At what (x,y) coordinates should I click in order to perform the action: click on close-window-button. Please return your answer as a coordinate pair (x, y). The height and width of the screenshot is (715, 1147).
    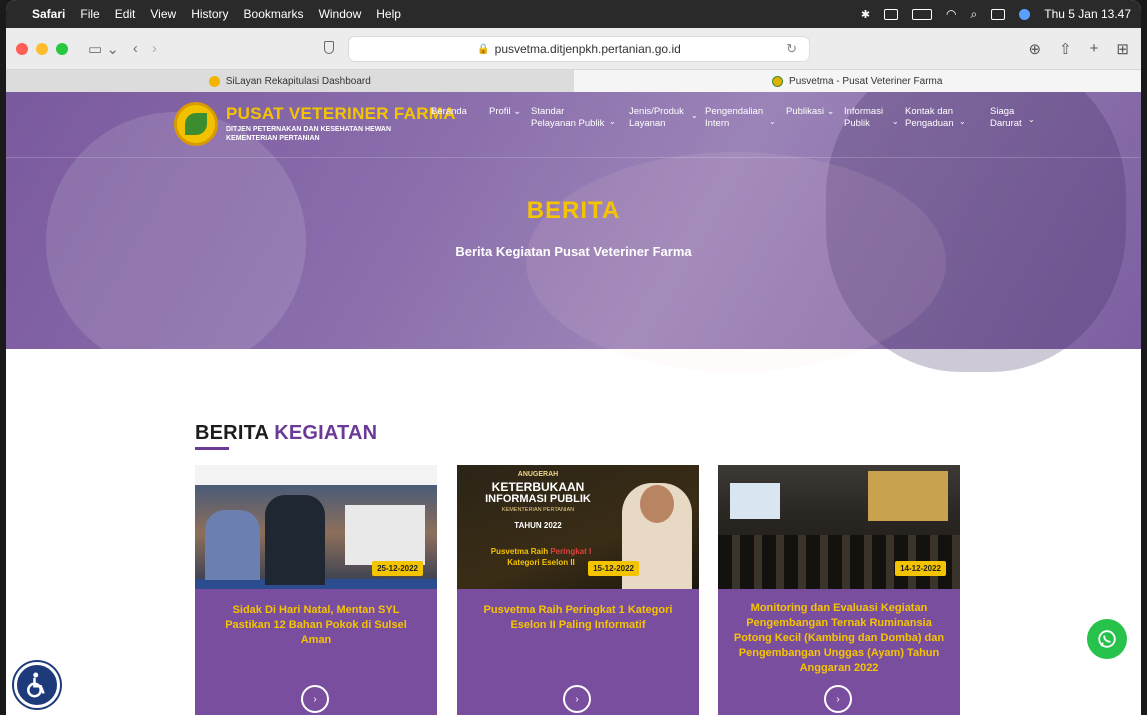
    Looking at the image, I should click on (22, 48).